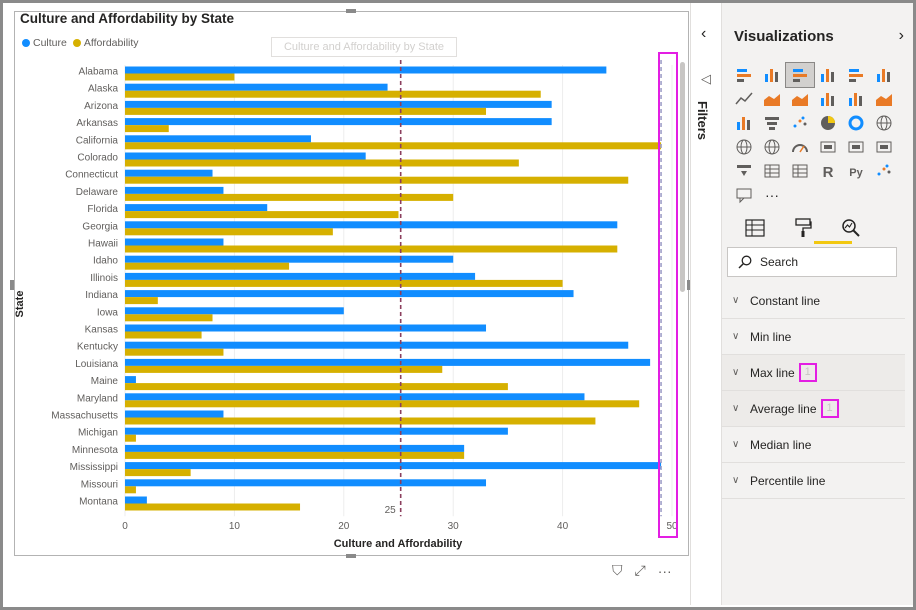 This screenshot has height=610, width=916. Describe the element at coordinates (229, 232) in the screenshot. I see `bar-affordability-georgia` at that location.